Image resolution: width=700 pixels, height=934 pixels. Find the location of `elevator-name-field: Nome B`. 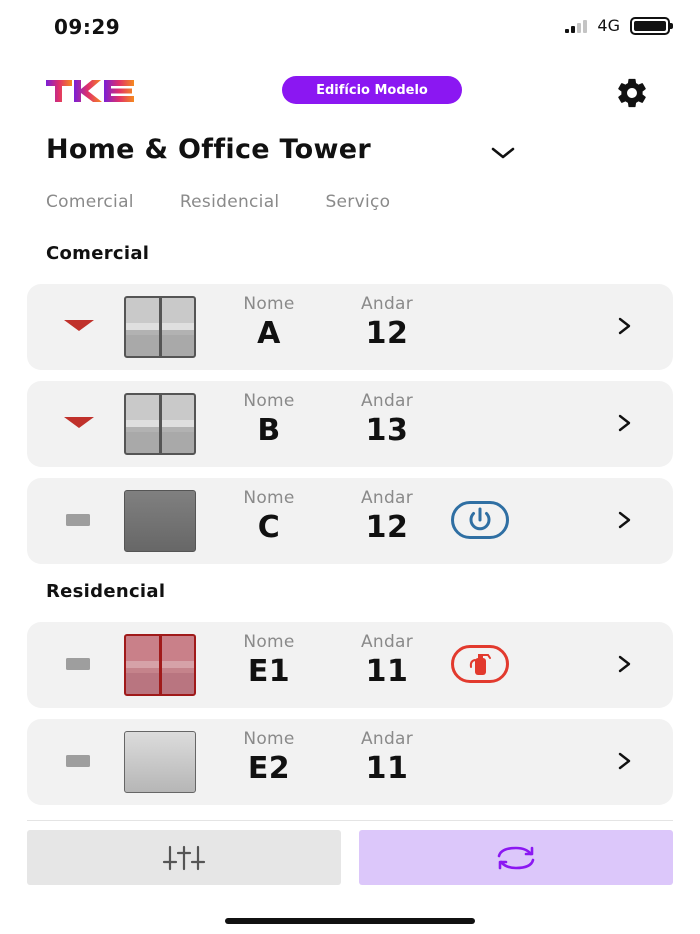

elevator-name-field: Nome B is located at coordinates (269, 419).